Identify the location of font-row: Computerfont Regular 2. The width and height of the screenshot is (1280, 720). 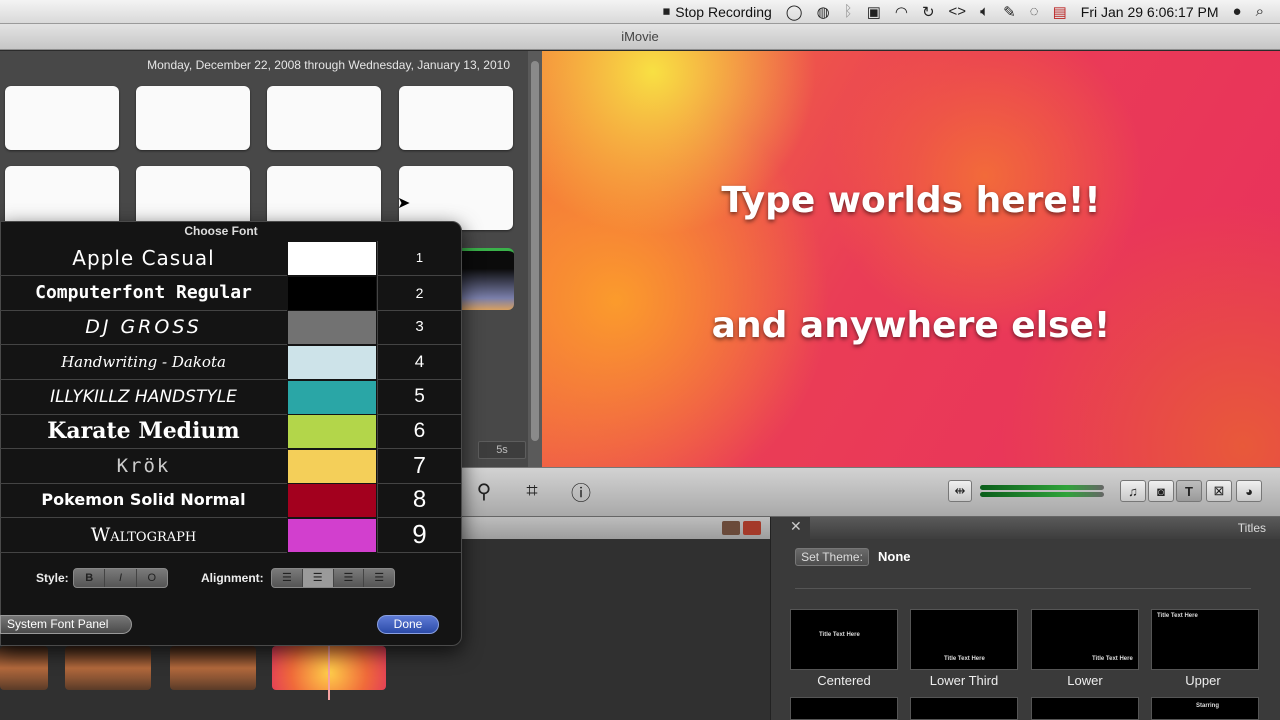
(231, 293).